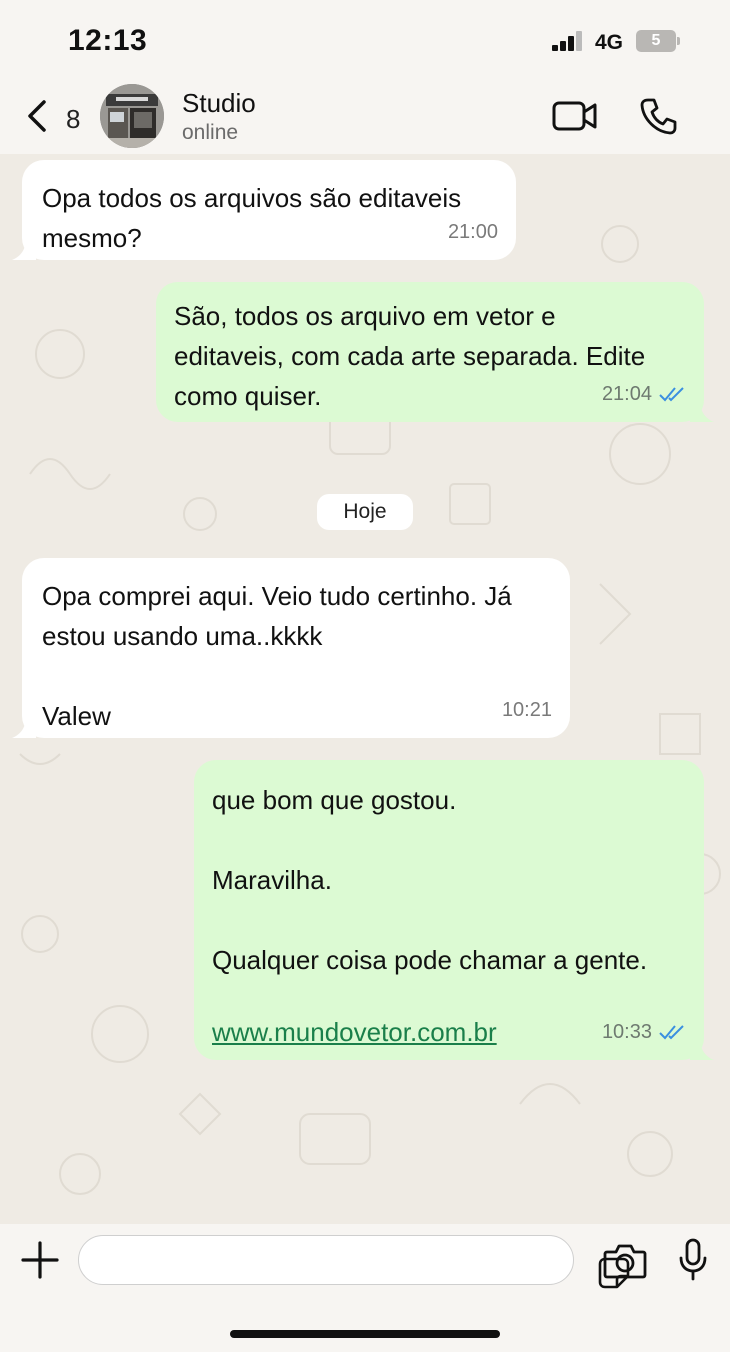 The width and height of the screenshot is (730, 1352). Describe the element at coordinates (108, 40) in the screenshot. I see `status-time: 12:13` at that location.